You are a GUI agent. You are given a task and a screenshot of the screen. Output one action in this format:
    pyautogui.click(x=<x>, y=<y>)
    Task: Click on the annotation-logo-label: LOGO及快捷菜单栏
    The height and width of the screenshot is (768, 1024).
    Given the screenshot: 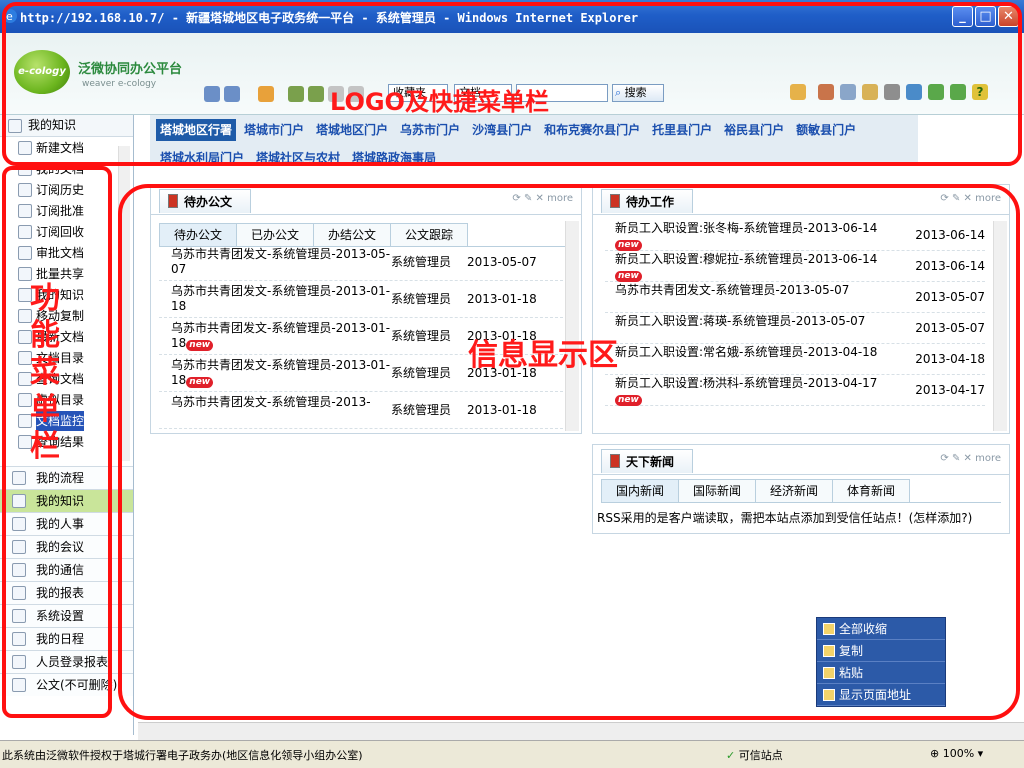 What is the action you would take?
    pyautogui.click(x=439, y=102)
    